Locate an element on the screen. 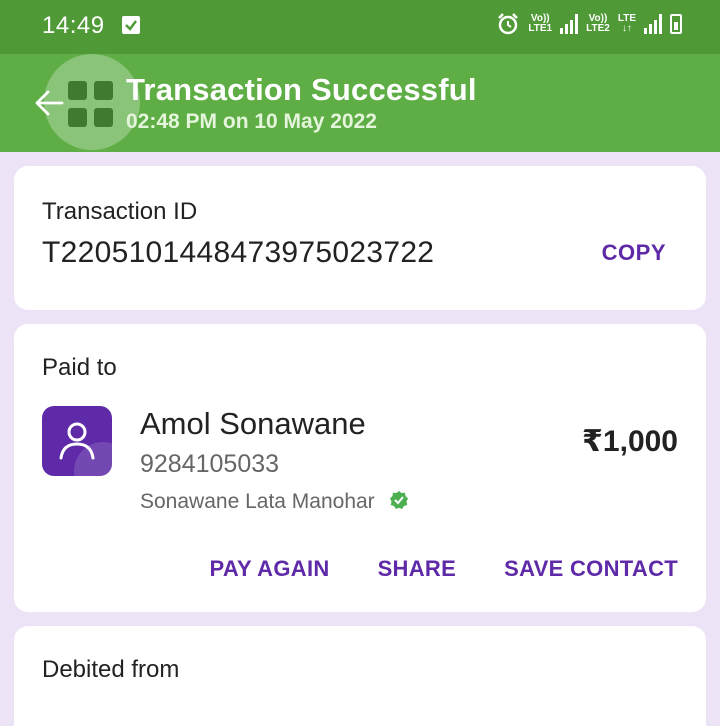 This screenshot has width=720, height=726. status-icons: Vo)) LTE1 Vo)) LTE2 LTE ↓↑ is located at coordinates (589, 24).